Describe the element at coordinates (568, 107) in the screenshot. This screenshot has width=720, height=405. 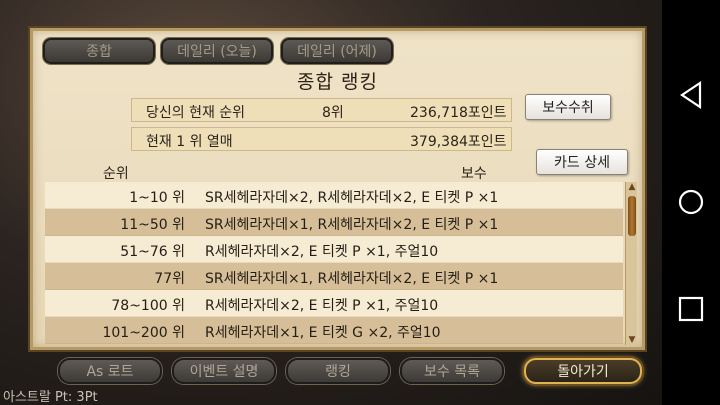
I see `claim-reward-button: 보수수취` at that location.